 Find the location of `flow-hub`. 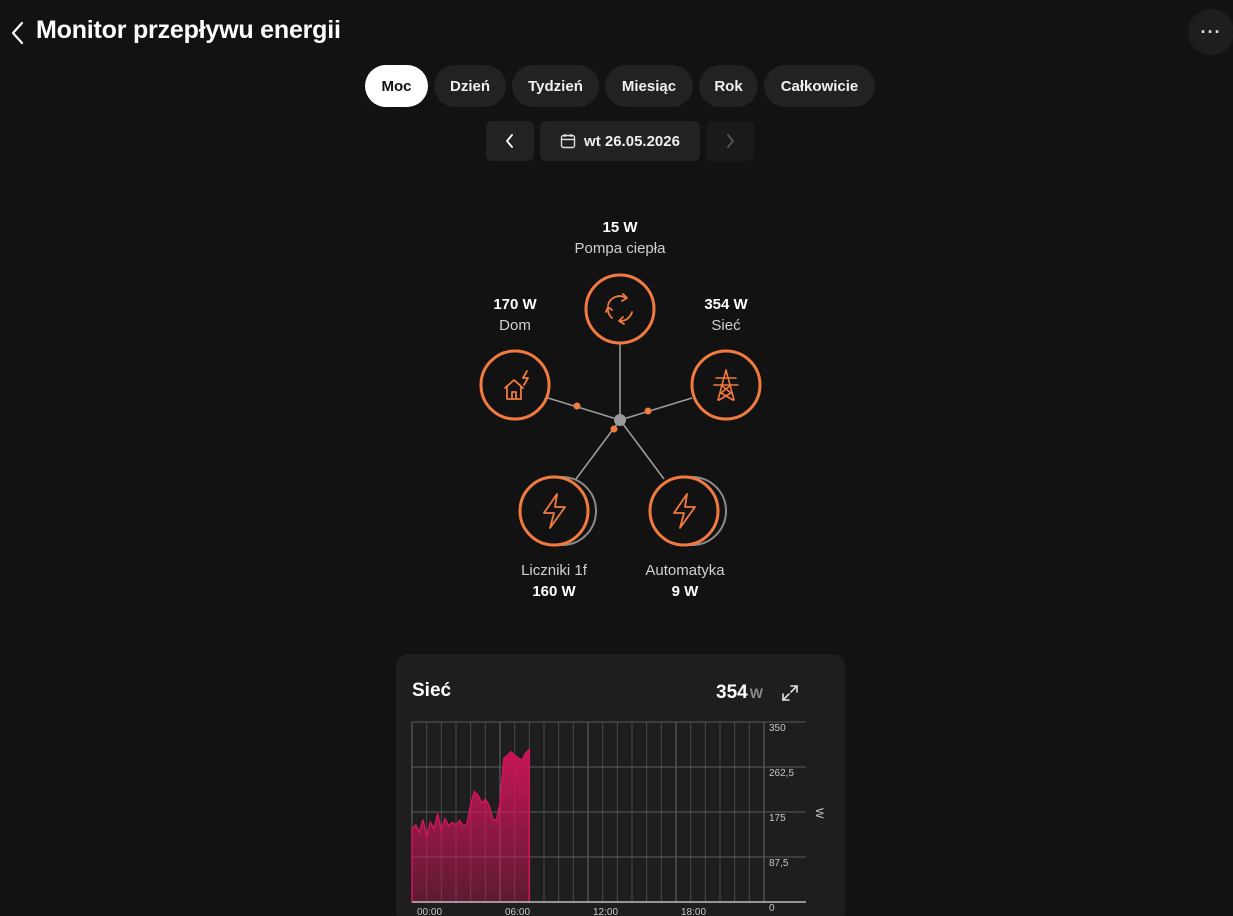

flow-hub is located at coordinates (620, 420).